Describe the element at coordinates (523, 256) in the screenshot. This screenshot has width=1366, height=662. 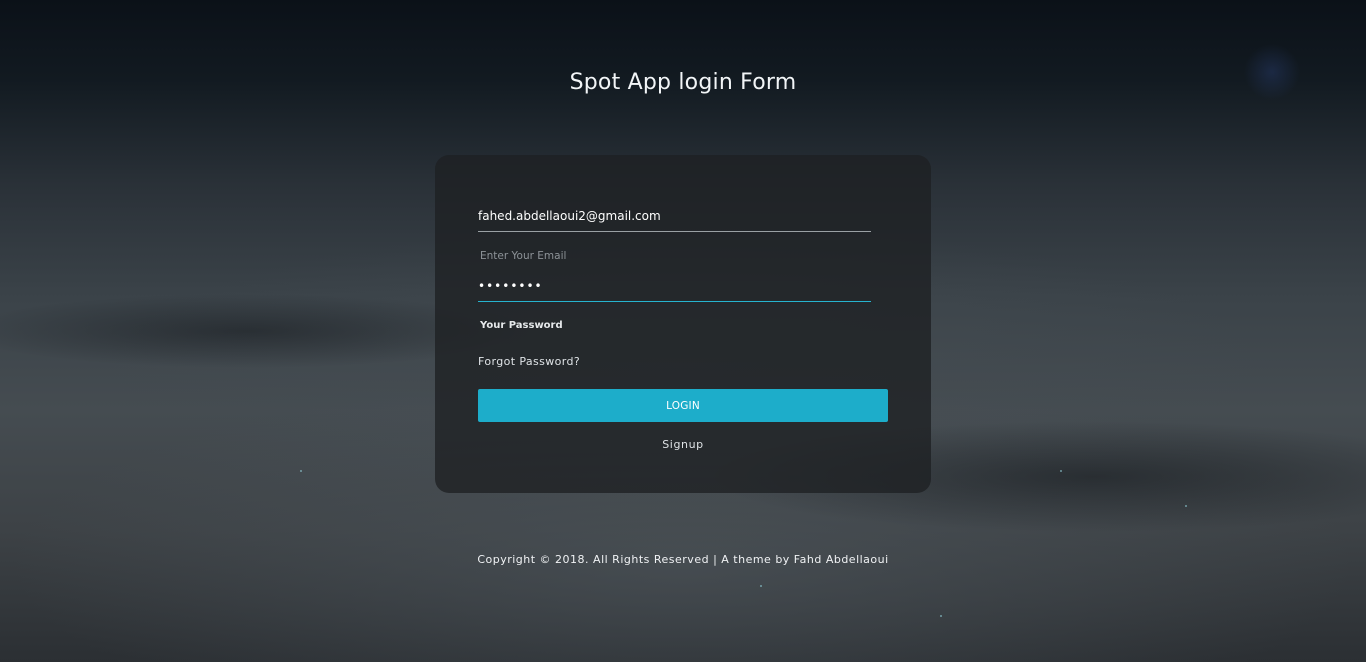
I see `email-label: Enter Your Email` at that location.